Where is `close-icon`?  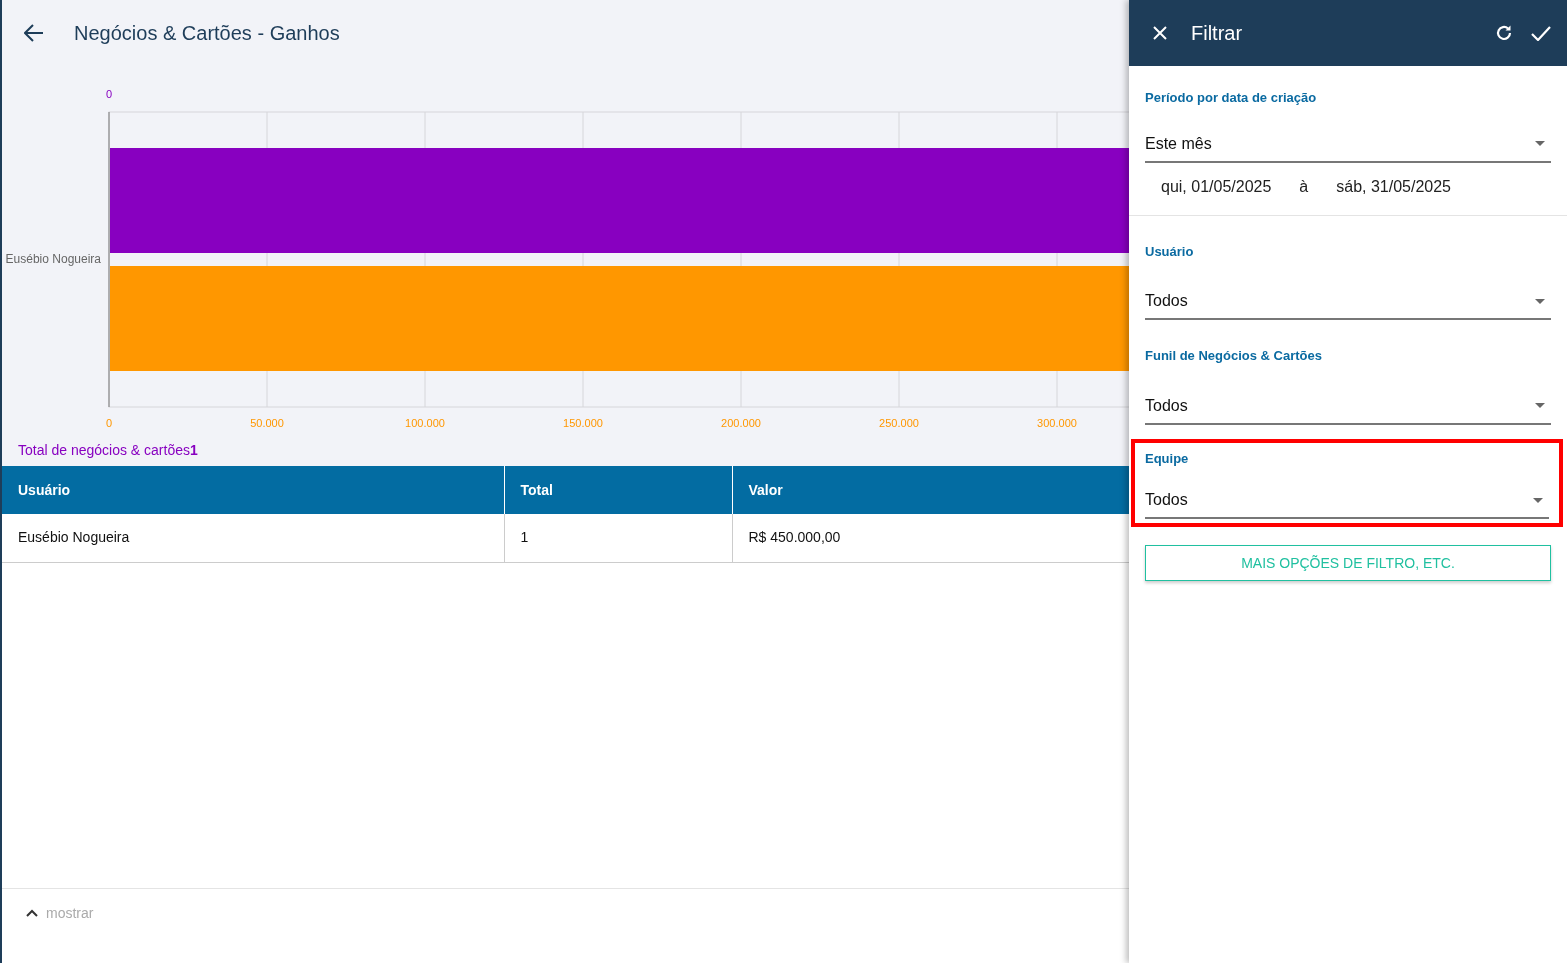 close-icon is located at coordinates (1160, 33).